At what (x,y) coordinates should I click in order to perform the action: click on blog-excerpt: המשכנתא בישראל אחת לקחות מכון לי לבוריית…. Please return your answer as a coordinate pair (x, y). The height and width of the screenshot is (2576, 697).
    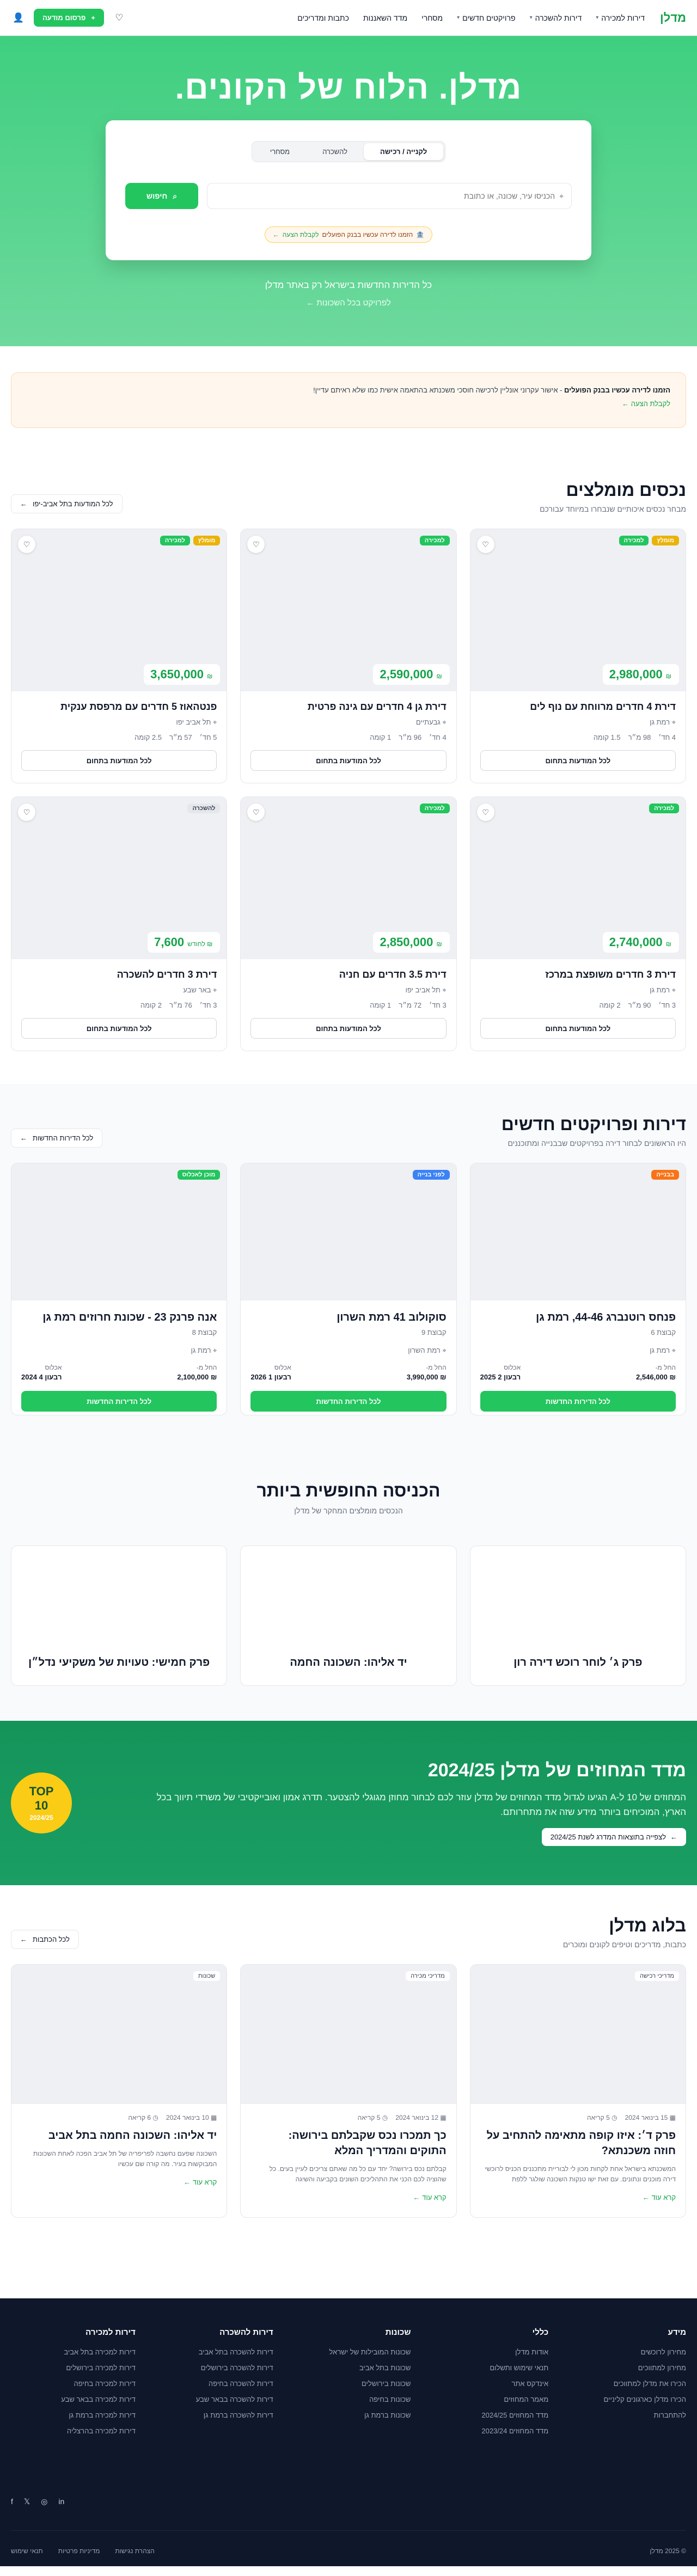
    Looking at the image, I should click on (580, 2174).